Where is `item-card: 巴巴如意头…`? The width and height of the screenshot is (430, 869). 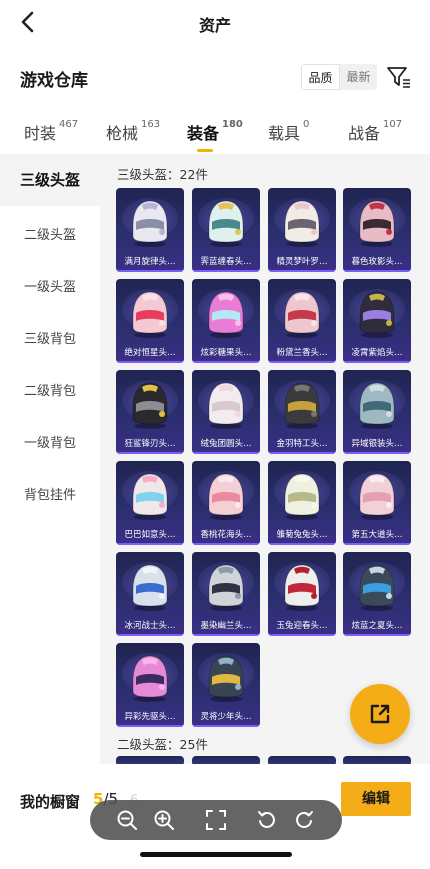
item-card: 巴巴如意头… is located at coordinates (150, 503).